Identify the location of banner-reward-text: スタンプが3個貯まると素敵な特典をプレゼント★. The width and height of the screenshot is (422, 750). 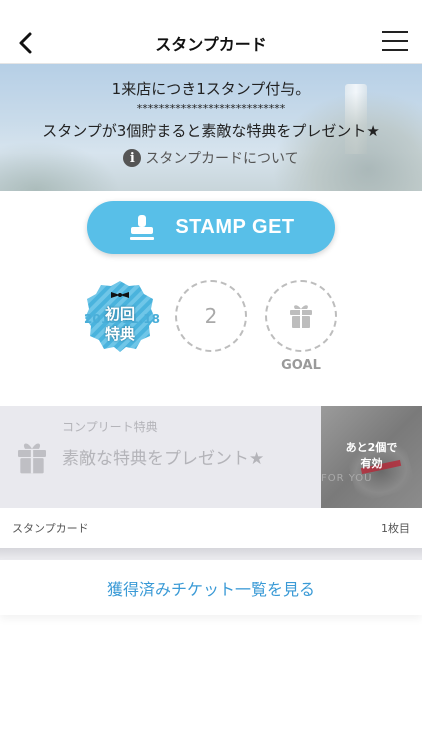
(211, 131).